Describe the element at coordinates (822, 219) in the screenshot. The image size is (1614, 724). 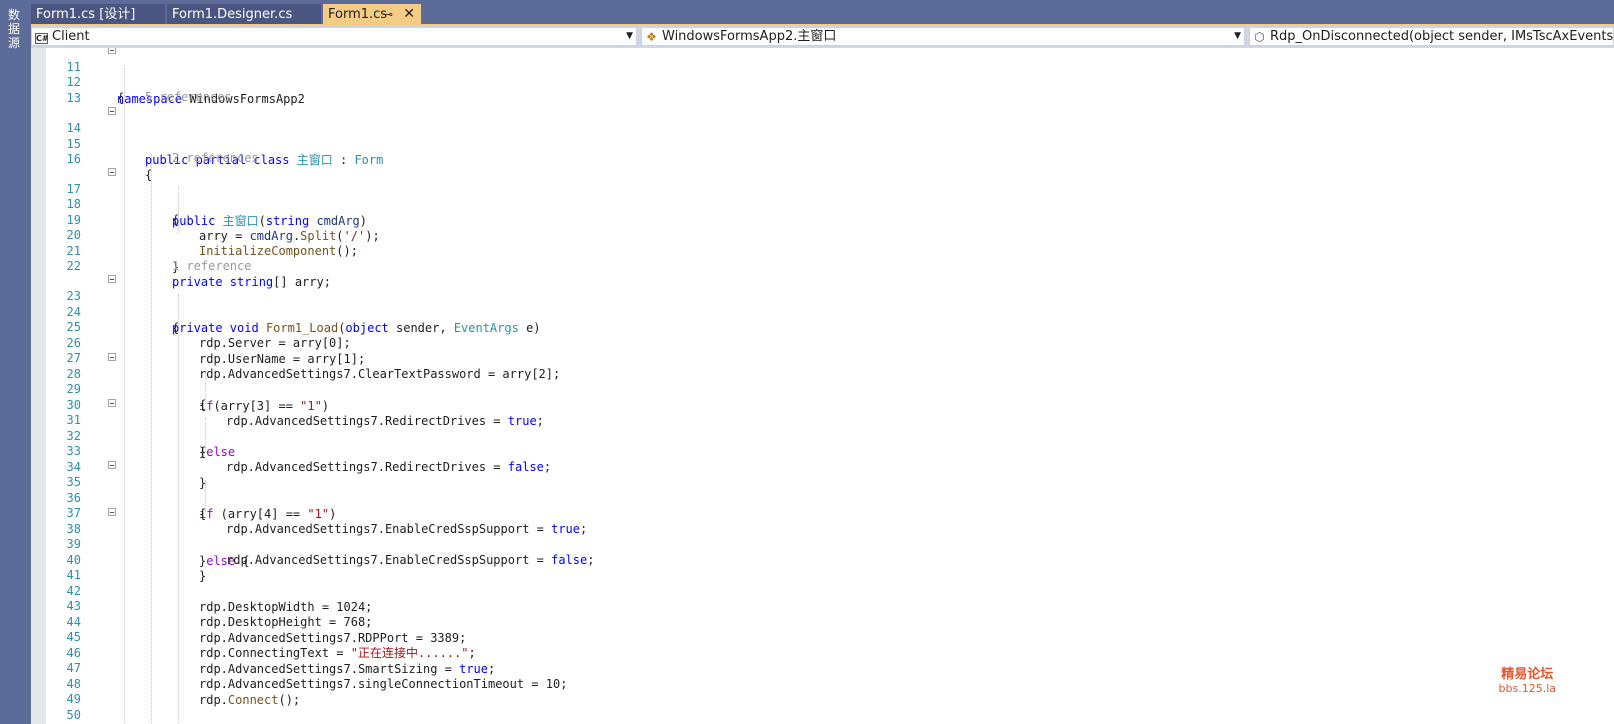
I see `code-line: 19 arry = cmdArg.Split('/');` at that location.